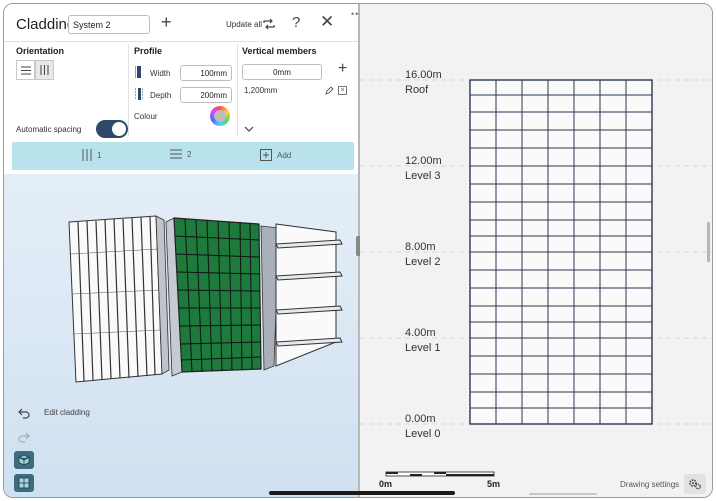 Image resolution: width=716 pixels, height=501 pixels. I want to click on vertical-members-heading: Vertical members, so click(279, 51).